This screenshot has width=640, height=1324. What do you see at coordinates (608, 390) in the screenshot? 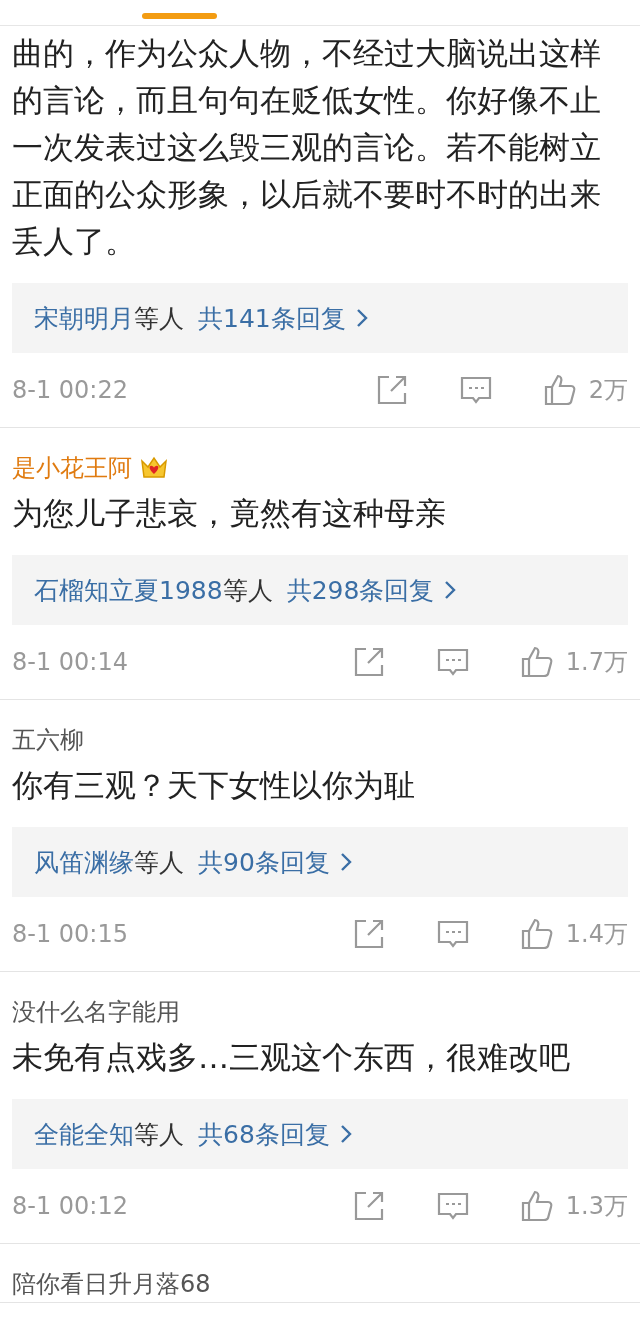
I see `like-count: 2万` at bounding box center [608, 390].